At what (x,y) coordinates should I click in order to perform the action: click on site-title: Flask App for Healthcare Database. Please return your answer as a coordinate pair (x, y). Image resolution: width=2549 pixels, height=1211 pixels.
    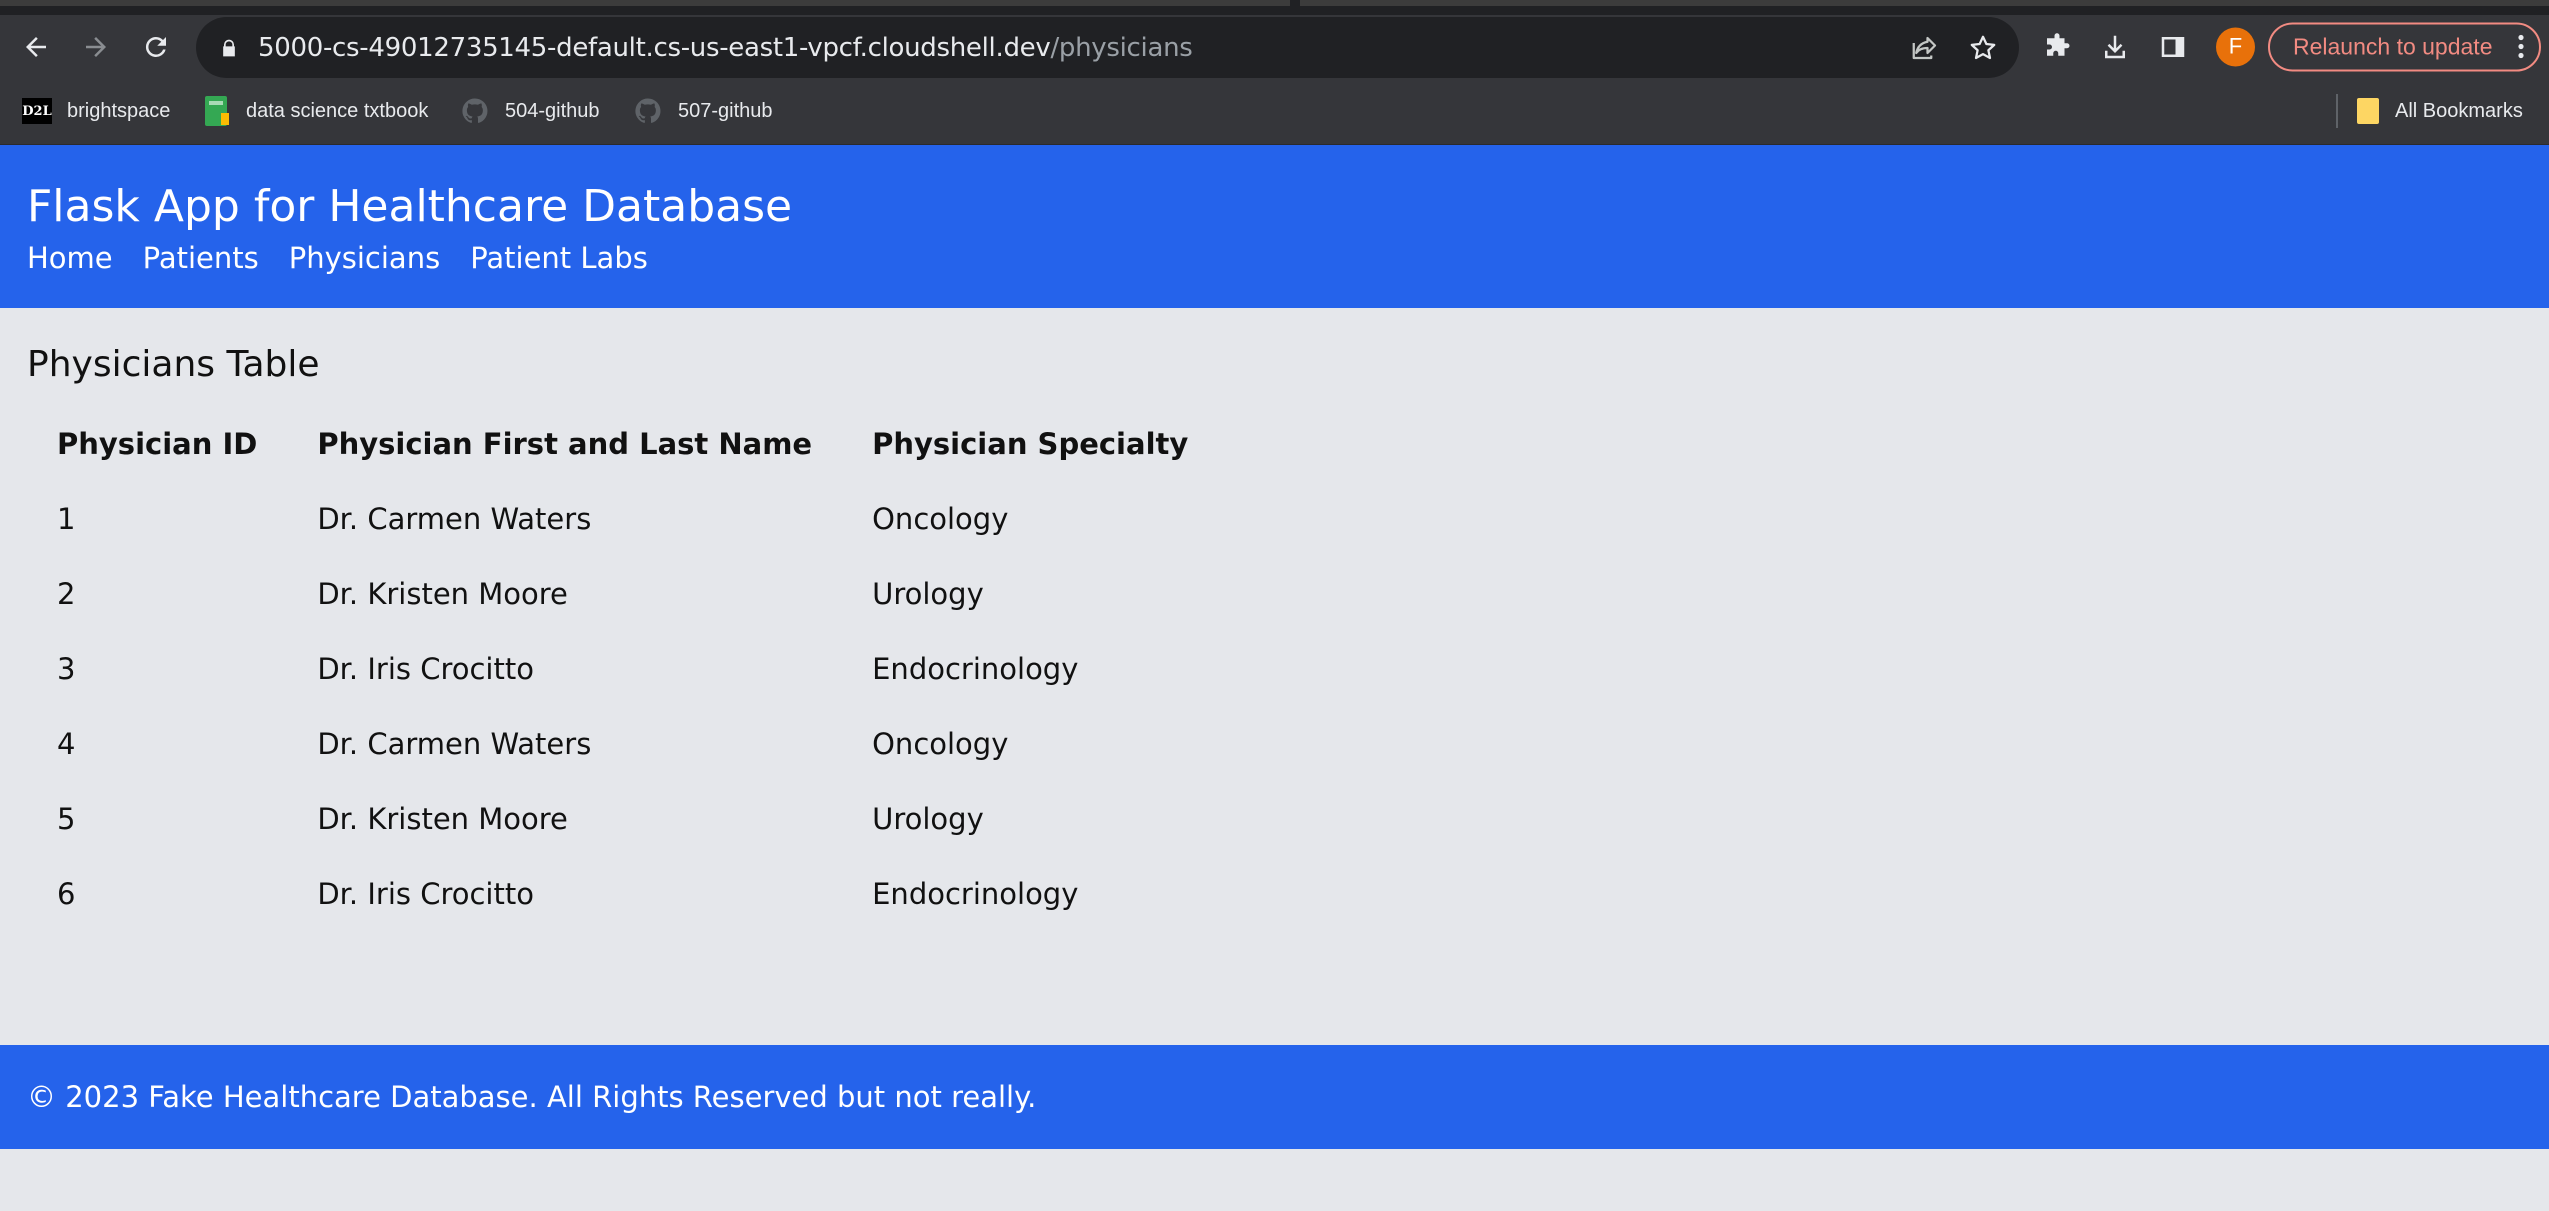
    Looking at the image, I should click on (410, 206).